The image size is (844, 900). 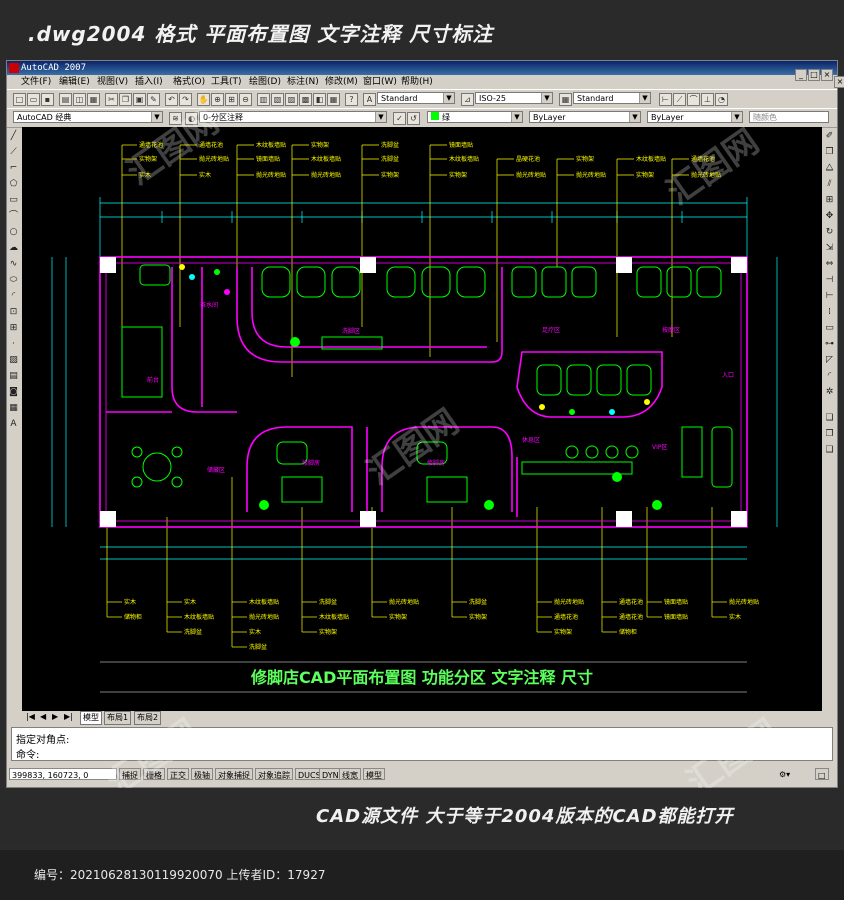 What do you see at coordinates (305, 99) in the screenshot?
I see `sheet-set-icon: ▩` at bounding box center [305, 99].